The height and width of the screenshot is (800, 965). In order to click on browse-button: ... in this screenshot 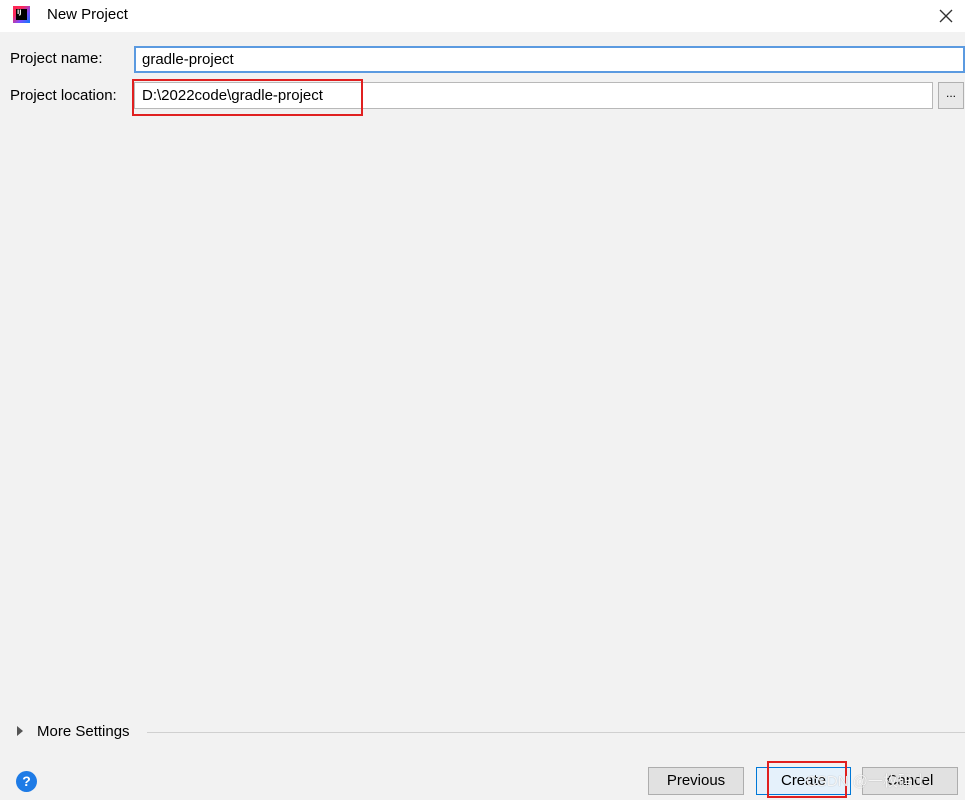, I will do `click(951, 95)`.